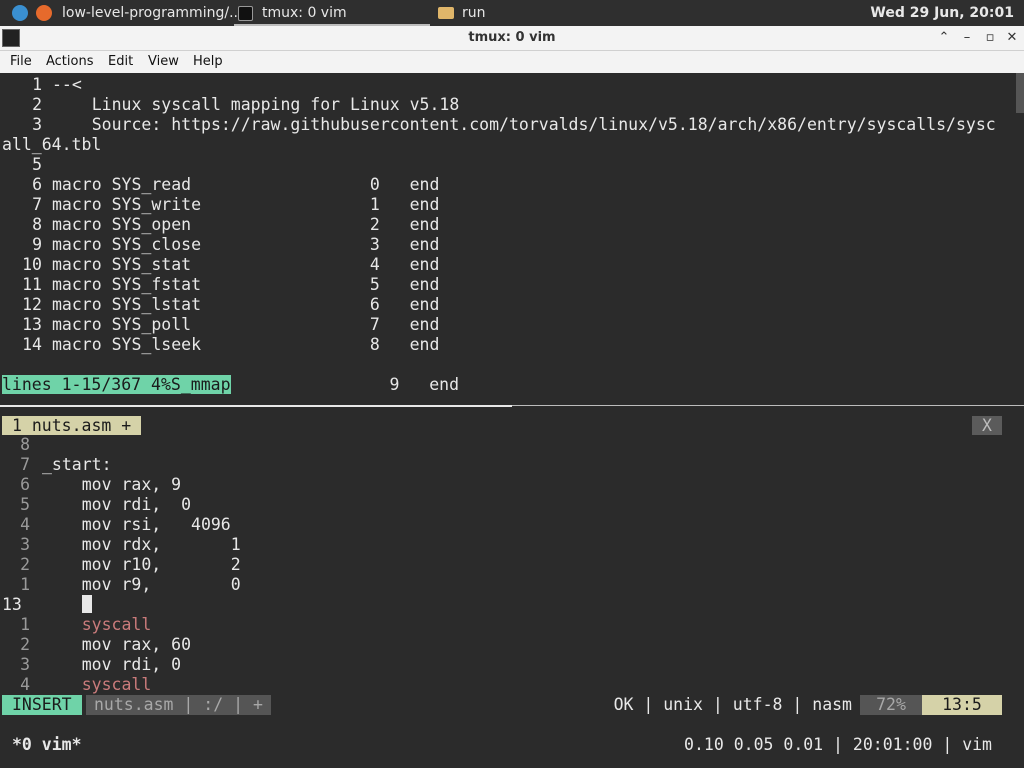  What do you see at coordinates (256, 104) in the screenshot?
I see `line-text: Linux syscall mapping for Linux v5.18` at bounding box center [256, 104].